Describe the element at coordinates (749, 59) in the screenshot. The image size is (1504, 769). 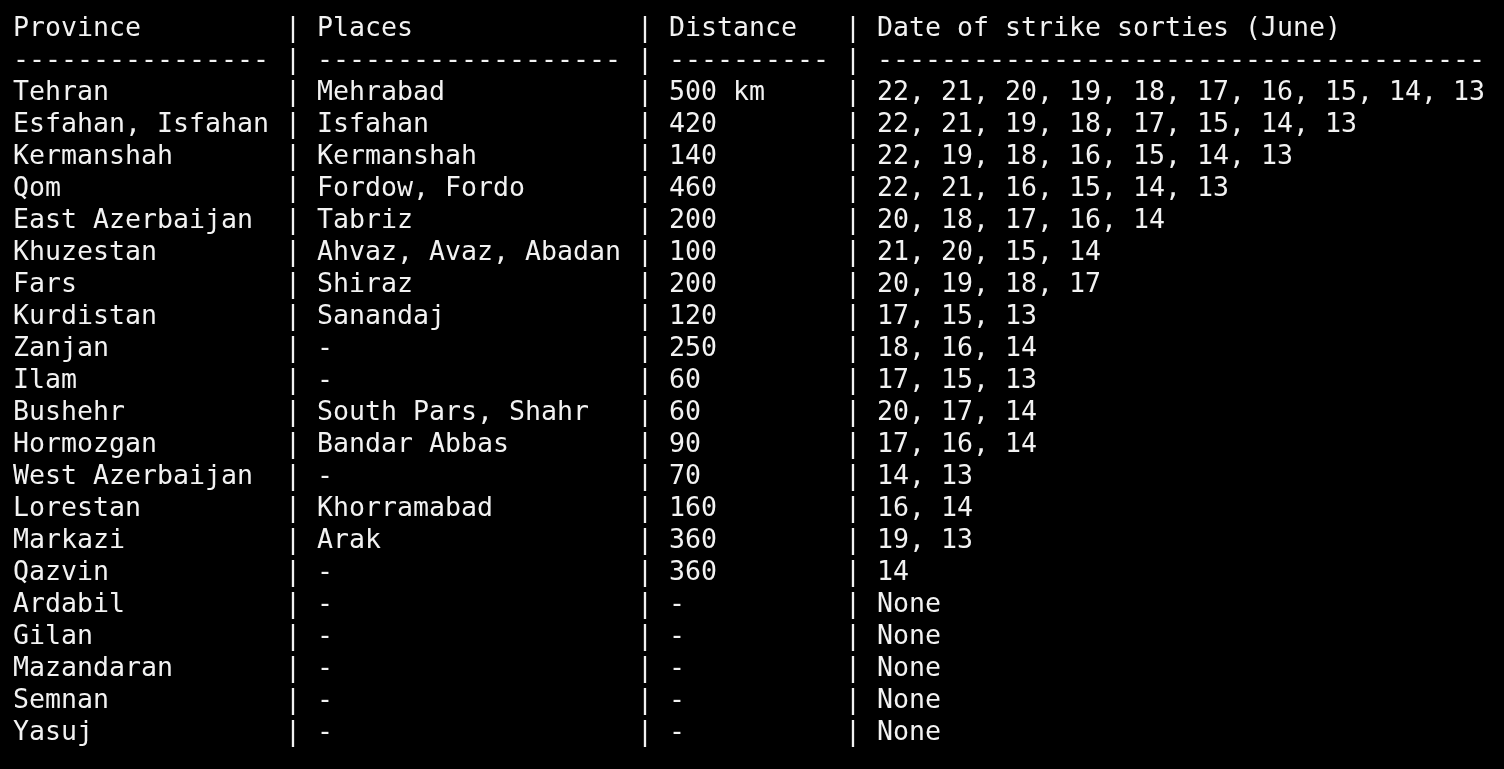
I see `header-rule: ----------` at that location.